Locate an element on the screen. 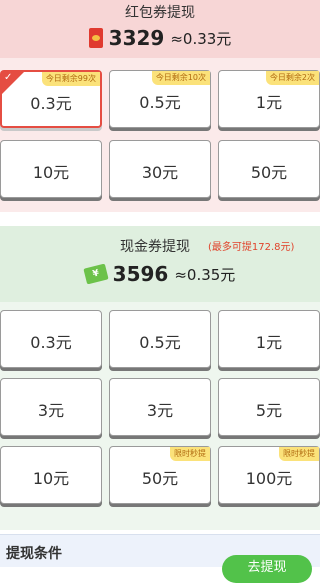  withdraw-button: 去提现 is located at coordinates (267, 569).